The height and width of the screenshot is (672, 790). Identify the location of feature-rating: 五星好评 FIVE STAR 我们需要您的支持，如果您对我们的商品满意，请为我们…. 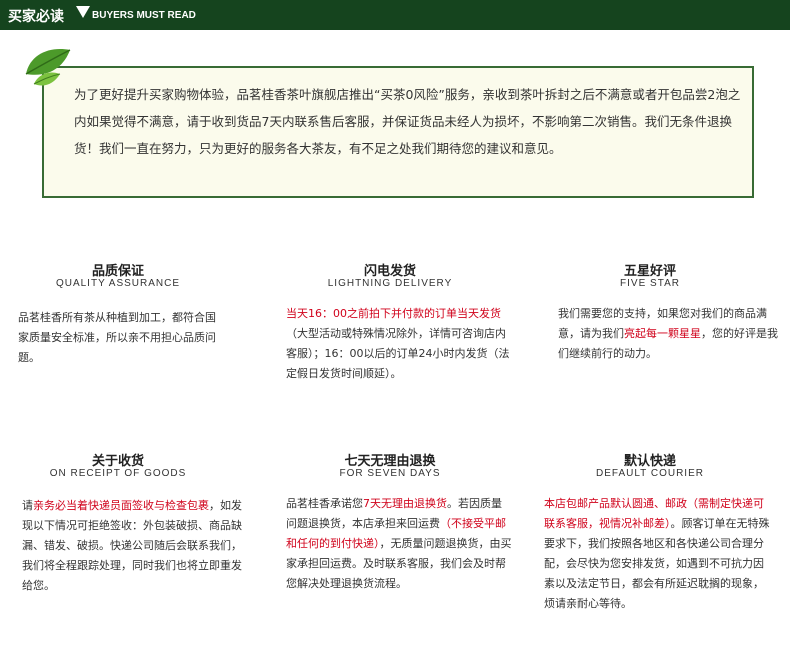
(650, 326).